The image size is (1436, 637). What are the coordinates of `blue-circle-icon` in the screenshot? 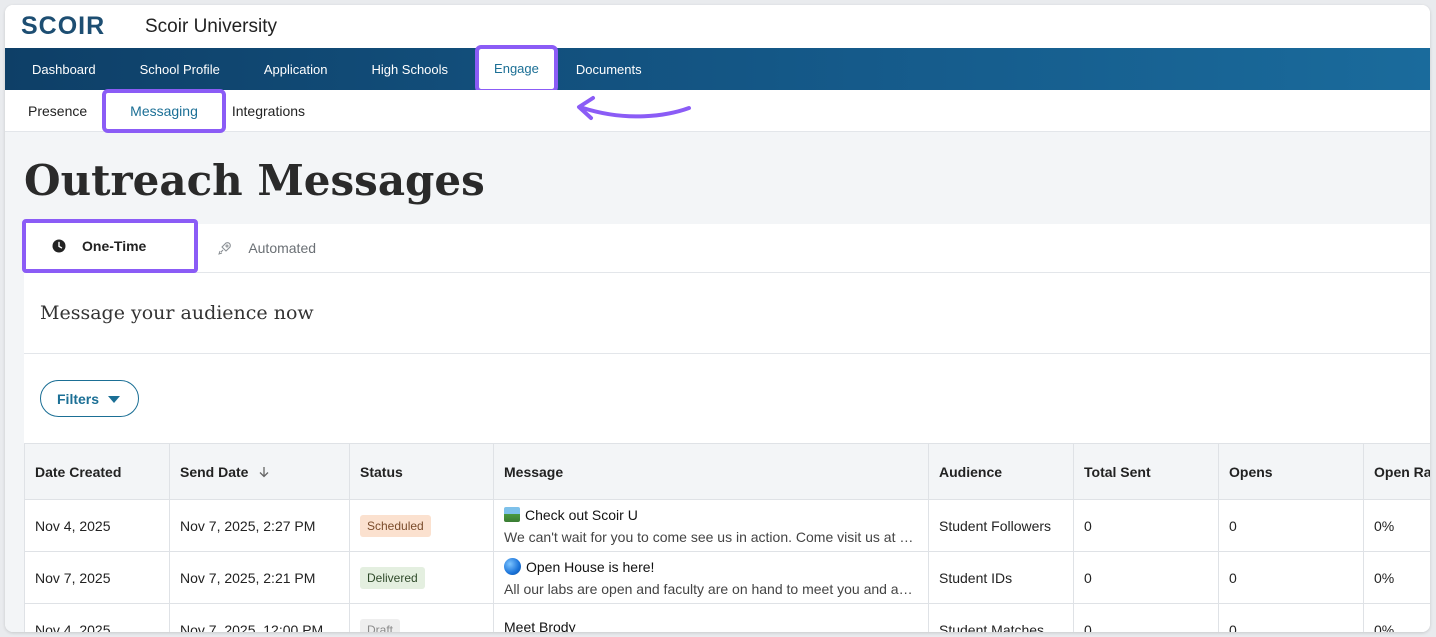 It's located at (512, 566).